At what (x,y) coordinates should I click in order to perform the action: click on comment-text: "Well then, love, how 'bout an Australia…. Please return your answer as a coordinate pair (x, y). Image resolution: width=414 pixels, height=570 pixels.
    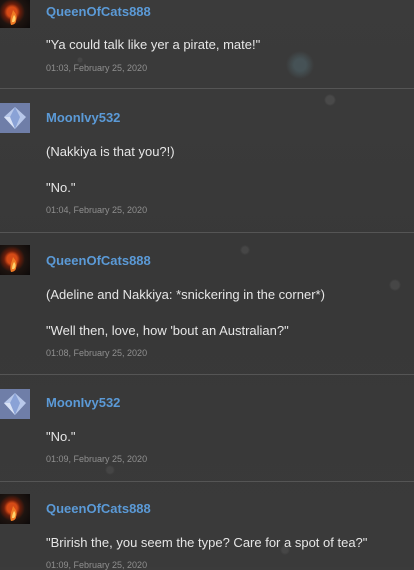
    Looking at the image, I should click on (167, 330).